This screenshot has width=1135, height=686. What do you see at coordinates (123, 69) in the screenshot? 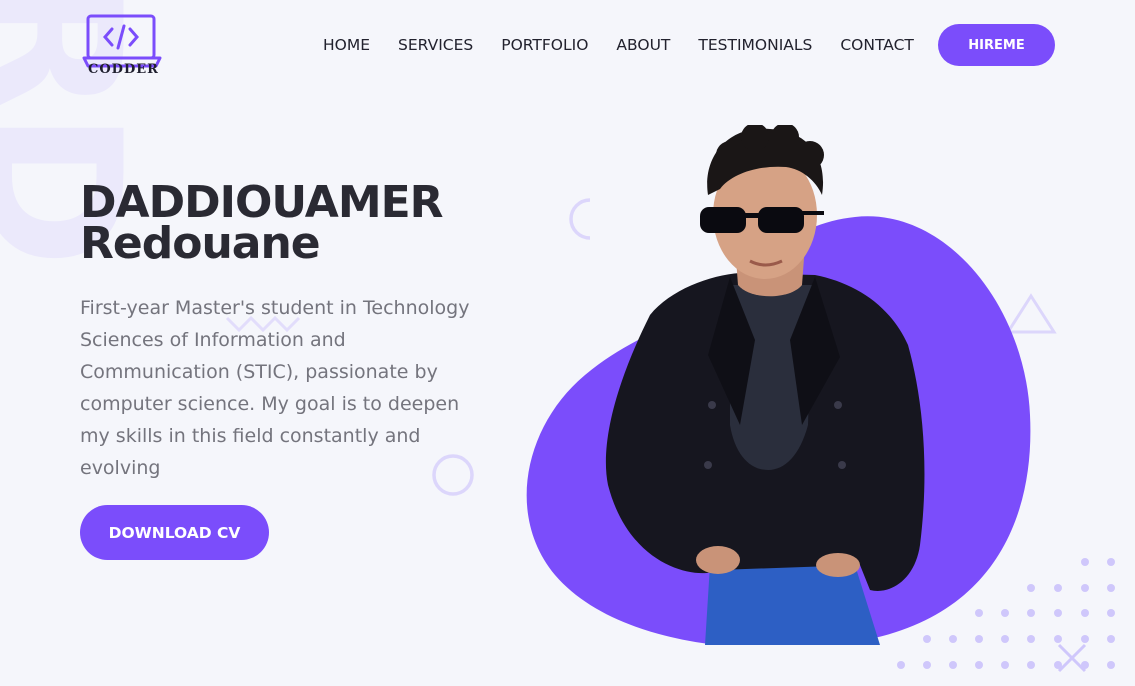
I see `logo-text: CODDER` at bounding box center [123, 69].